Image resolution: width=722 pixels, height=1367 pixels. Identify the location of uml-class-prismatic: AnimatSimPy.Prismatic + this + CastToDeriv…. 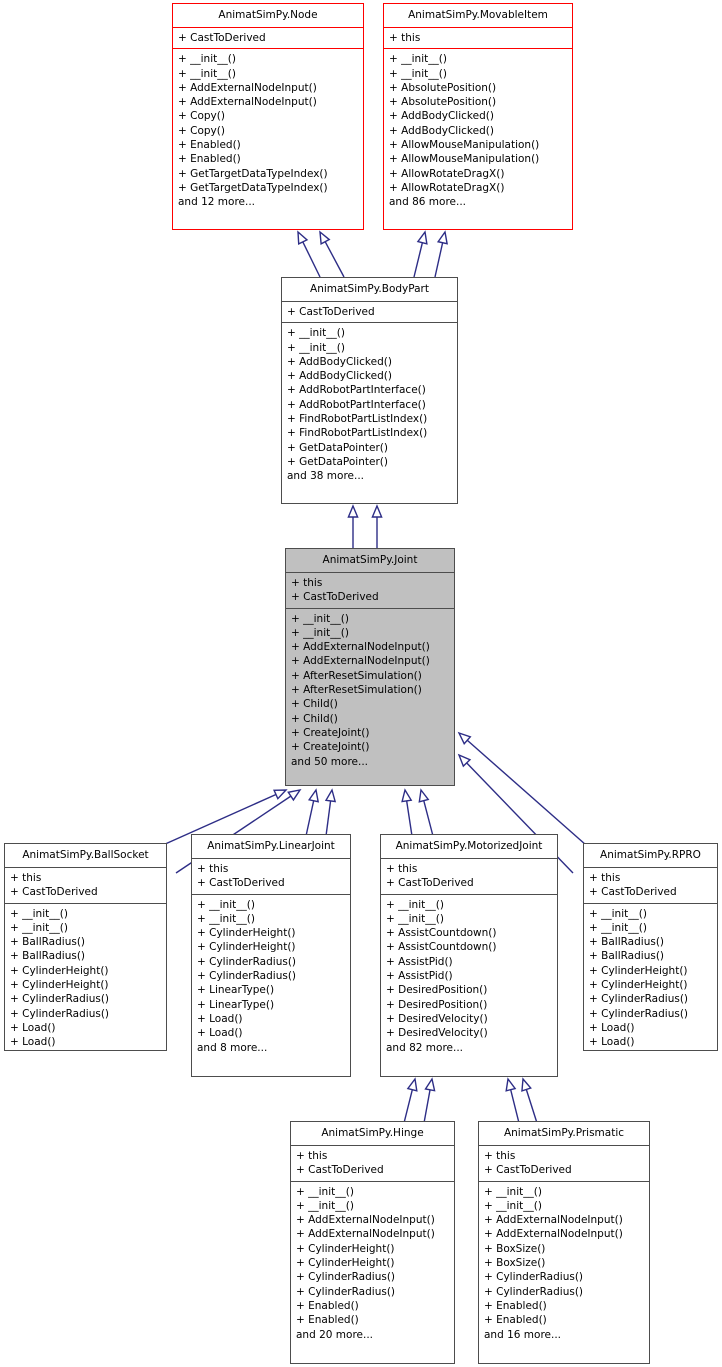
(564, 1242).